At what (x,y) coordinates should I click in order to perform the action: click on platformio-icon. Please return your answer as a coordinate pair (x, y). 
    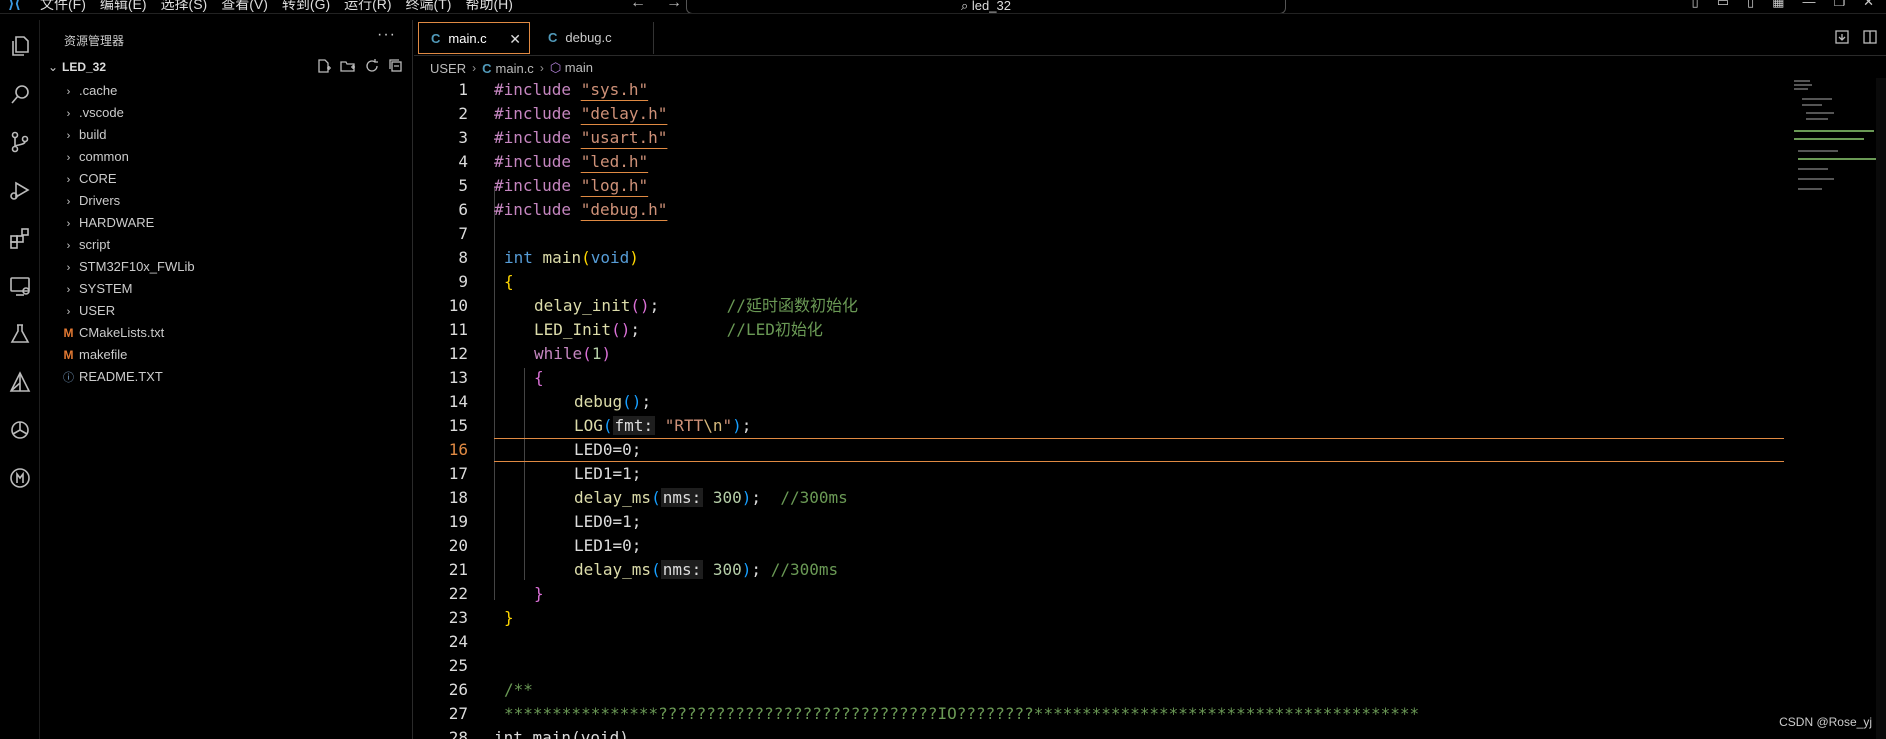
    Looking at the image, I should click on (20, 478).